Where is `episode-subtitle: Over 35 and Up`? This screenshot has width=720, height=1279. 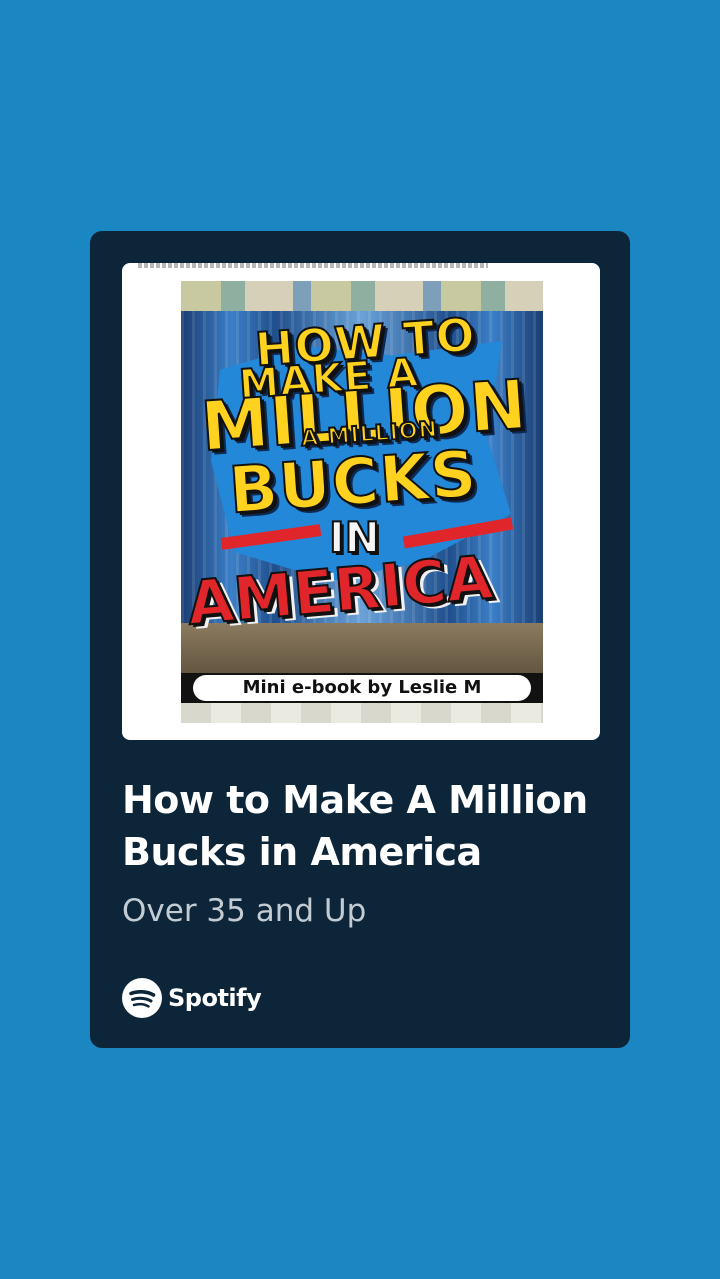
episode-subtitle: Over 35 and Up is located at coordinates (244, 911).